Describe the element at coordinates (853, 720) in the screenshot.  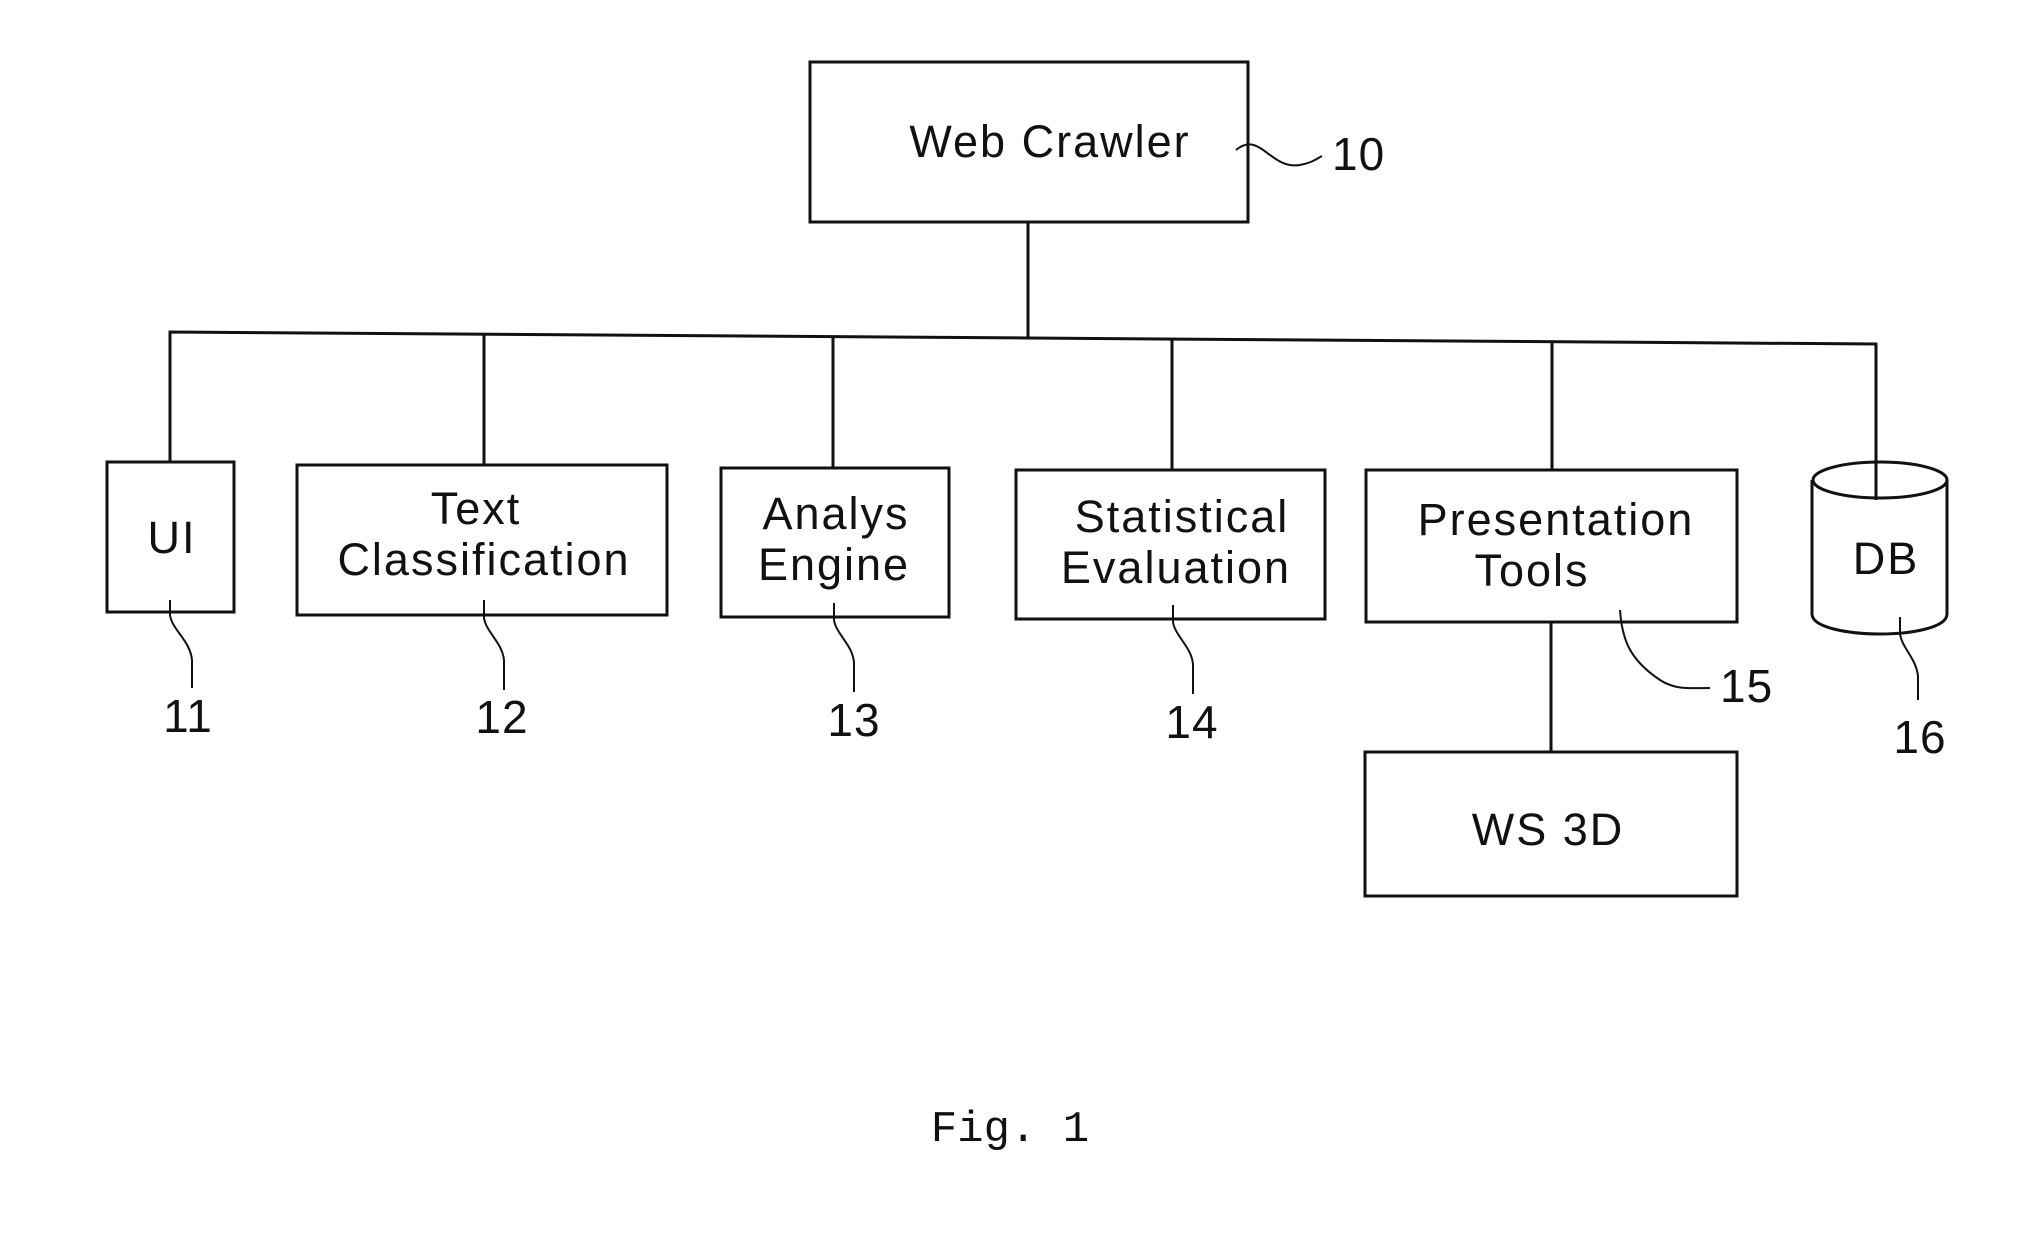
I see `ref-13: 13` at that location.